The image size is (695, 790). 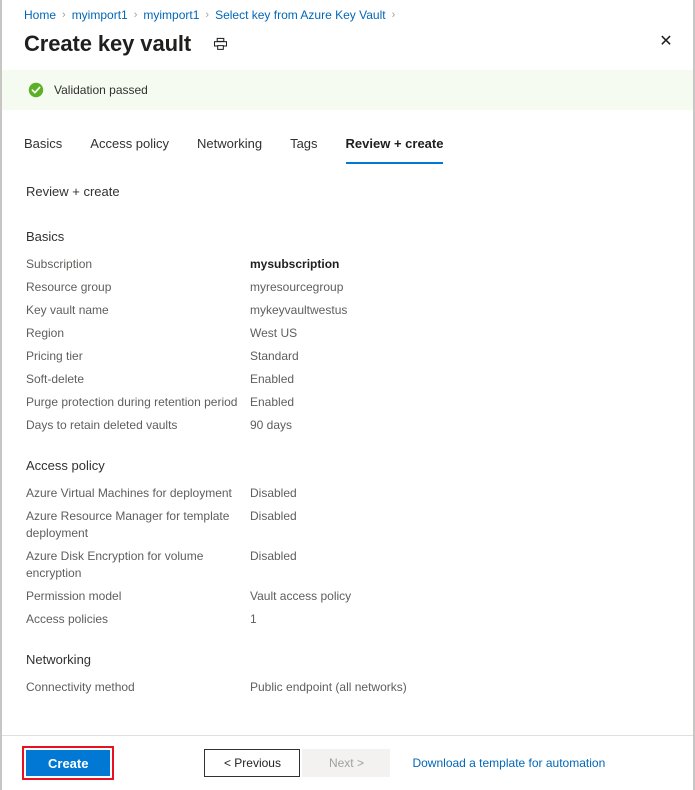 What do you see at coordinates (253, 619) in the screenshot?
I see `value-access-policies: 1` at bounding box center [253, 619].